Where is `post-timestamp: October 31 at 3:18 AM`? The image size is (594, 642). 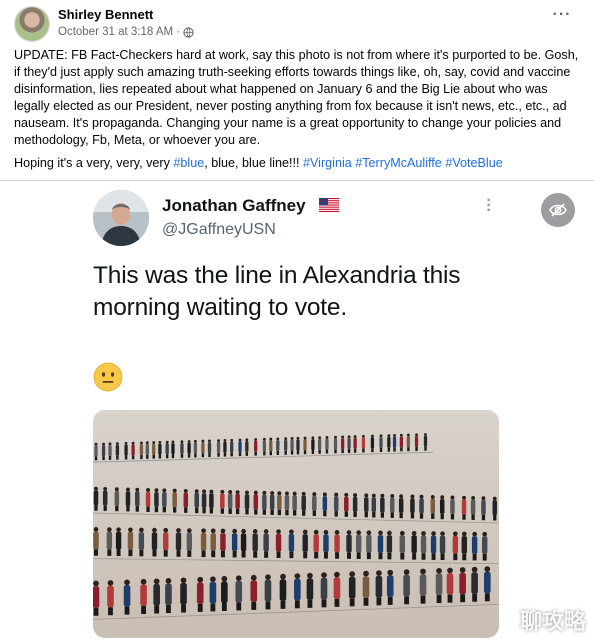 post-timestamp: October 31 at 3:18 AM is located at coordinates (115, 32).